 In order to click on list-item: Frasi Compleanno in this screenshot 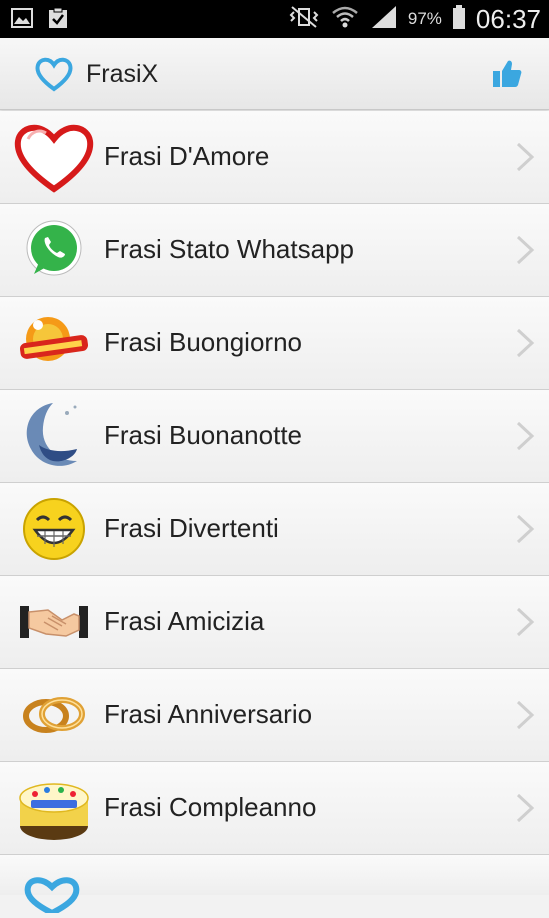, I will do `click(274, 808)`.